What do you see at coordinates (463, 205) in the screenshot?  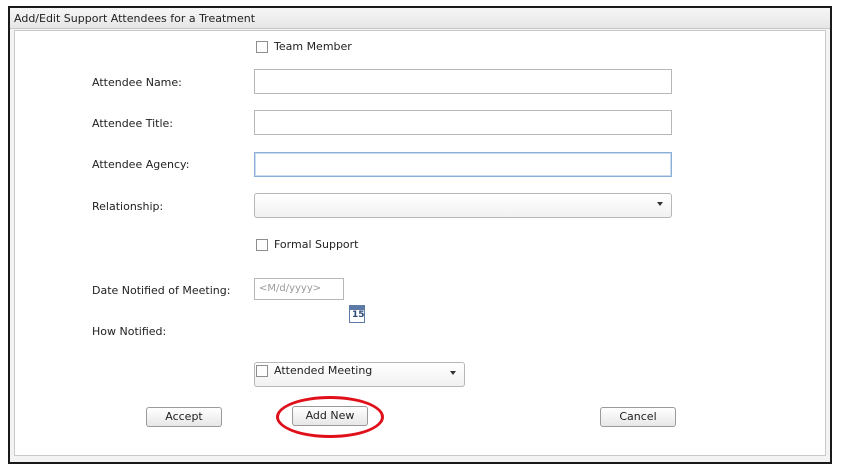 I see `relationship-select` at bounding box center [463, 205].